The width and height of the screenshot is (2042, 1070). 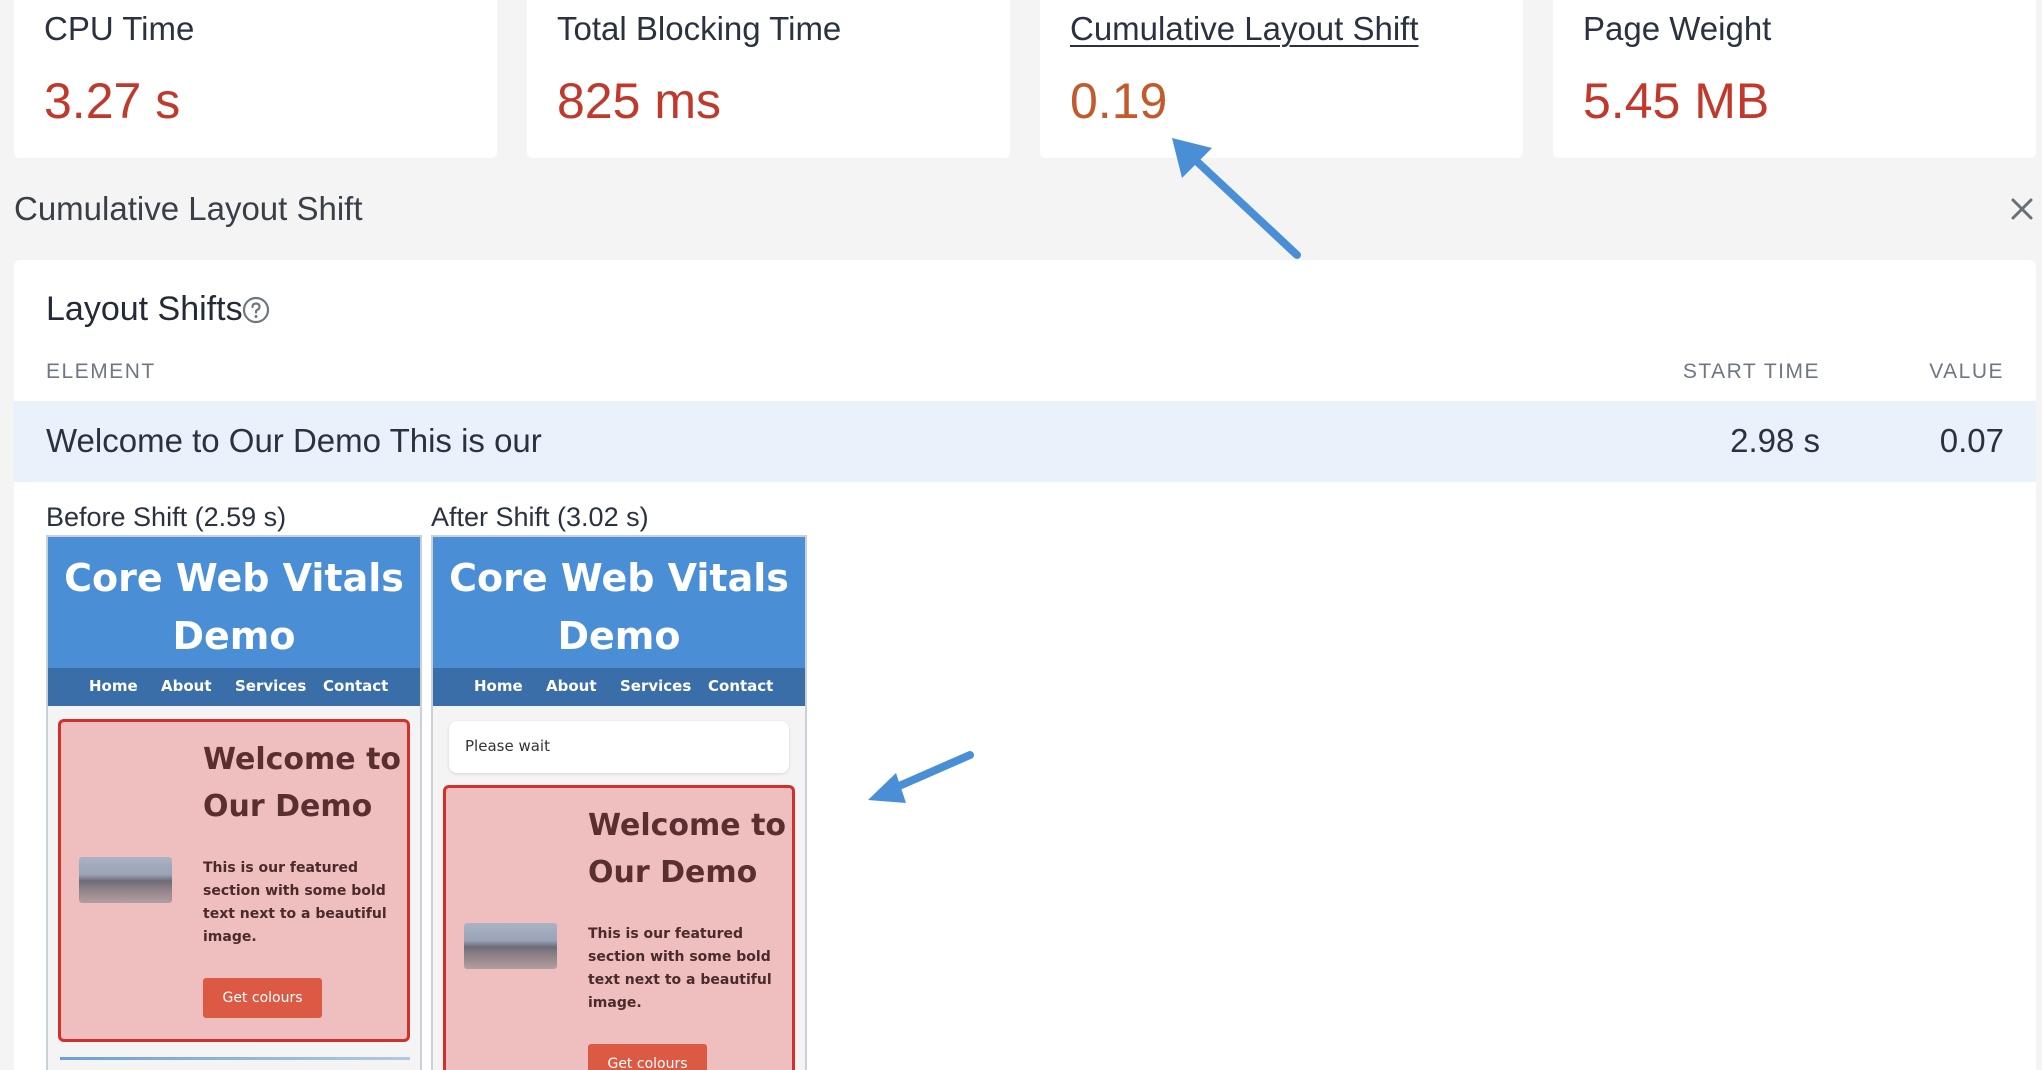 I want to click on metric-value: 0.19, so click(x=1119, y=101).